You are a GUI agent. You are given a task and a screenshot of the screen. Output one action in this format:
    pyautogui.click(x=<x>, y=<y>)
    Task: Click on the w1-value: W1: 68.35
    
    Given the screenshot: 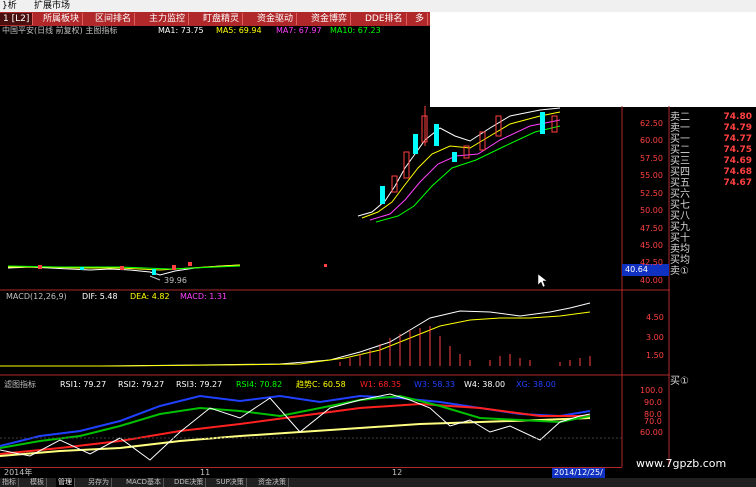 What is the action you would take?
    pyautogui.click(x=381, y=384)
    